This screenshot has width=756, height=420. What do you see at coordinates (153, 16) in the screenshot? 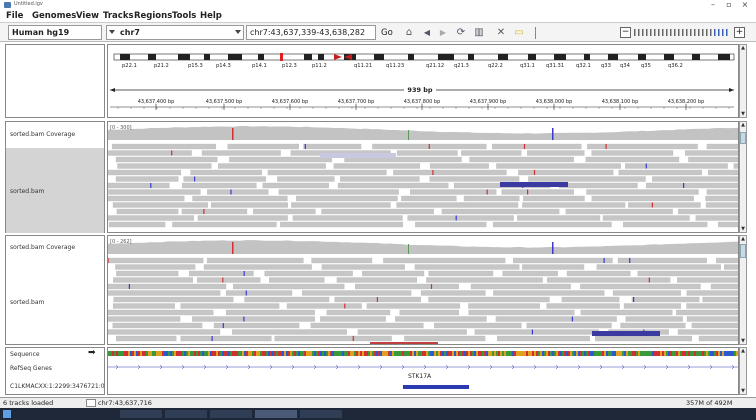
I see `menu-regions: Regions` at bounding box center [153, 16].